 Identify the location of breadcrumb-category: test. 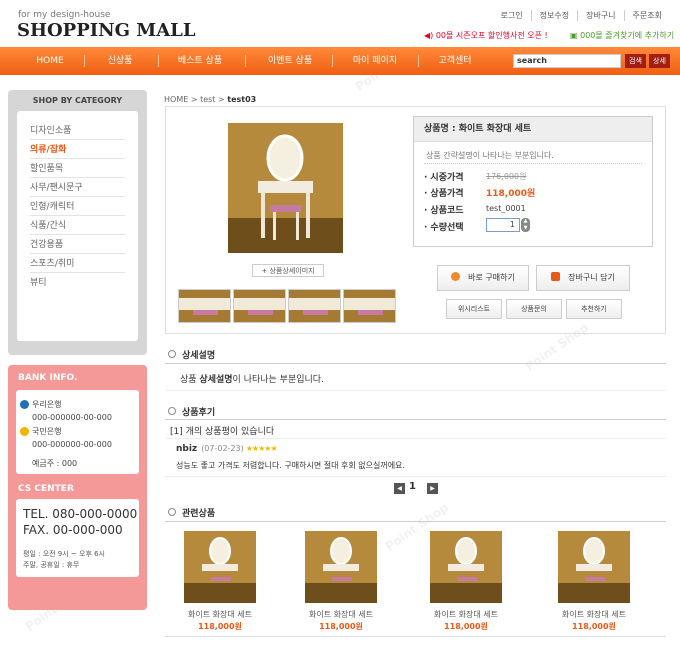
(207, 99).